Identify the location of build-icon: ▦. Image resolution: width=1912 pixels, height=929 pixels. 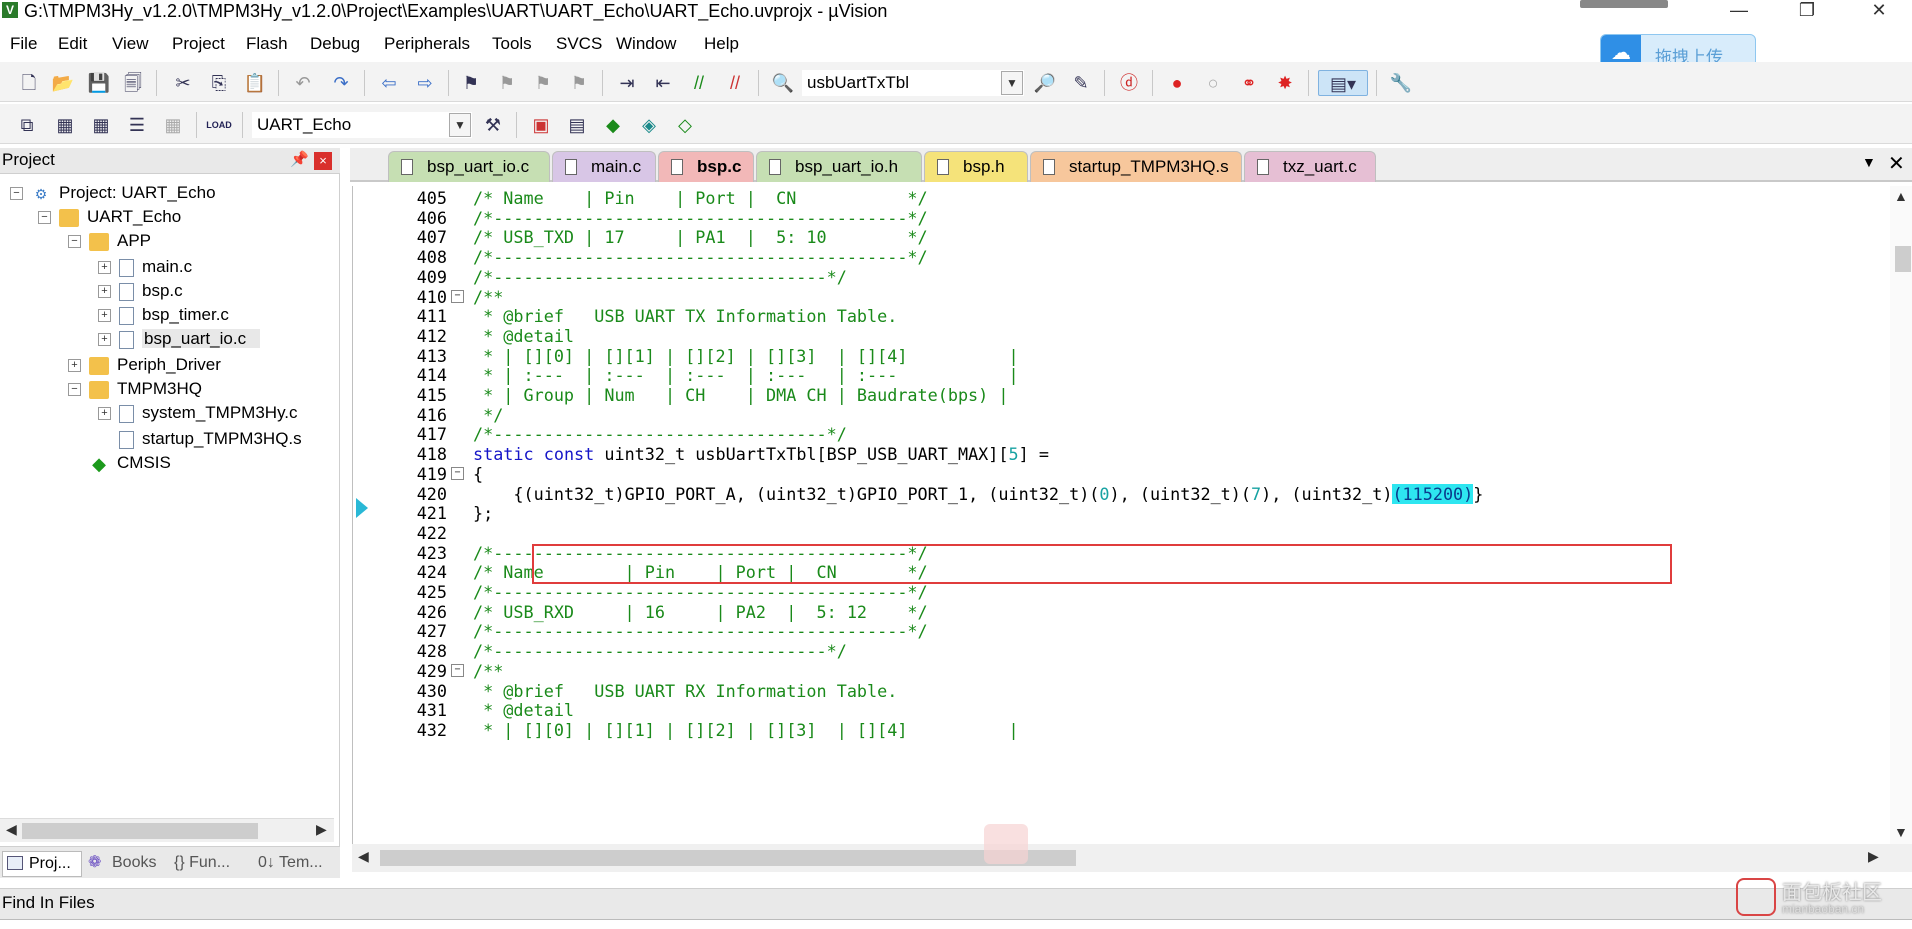
(65, 125).